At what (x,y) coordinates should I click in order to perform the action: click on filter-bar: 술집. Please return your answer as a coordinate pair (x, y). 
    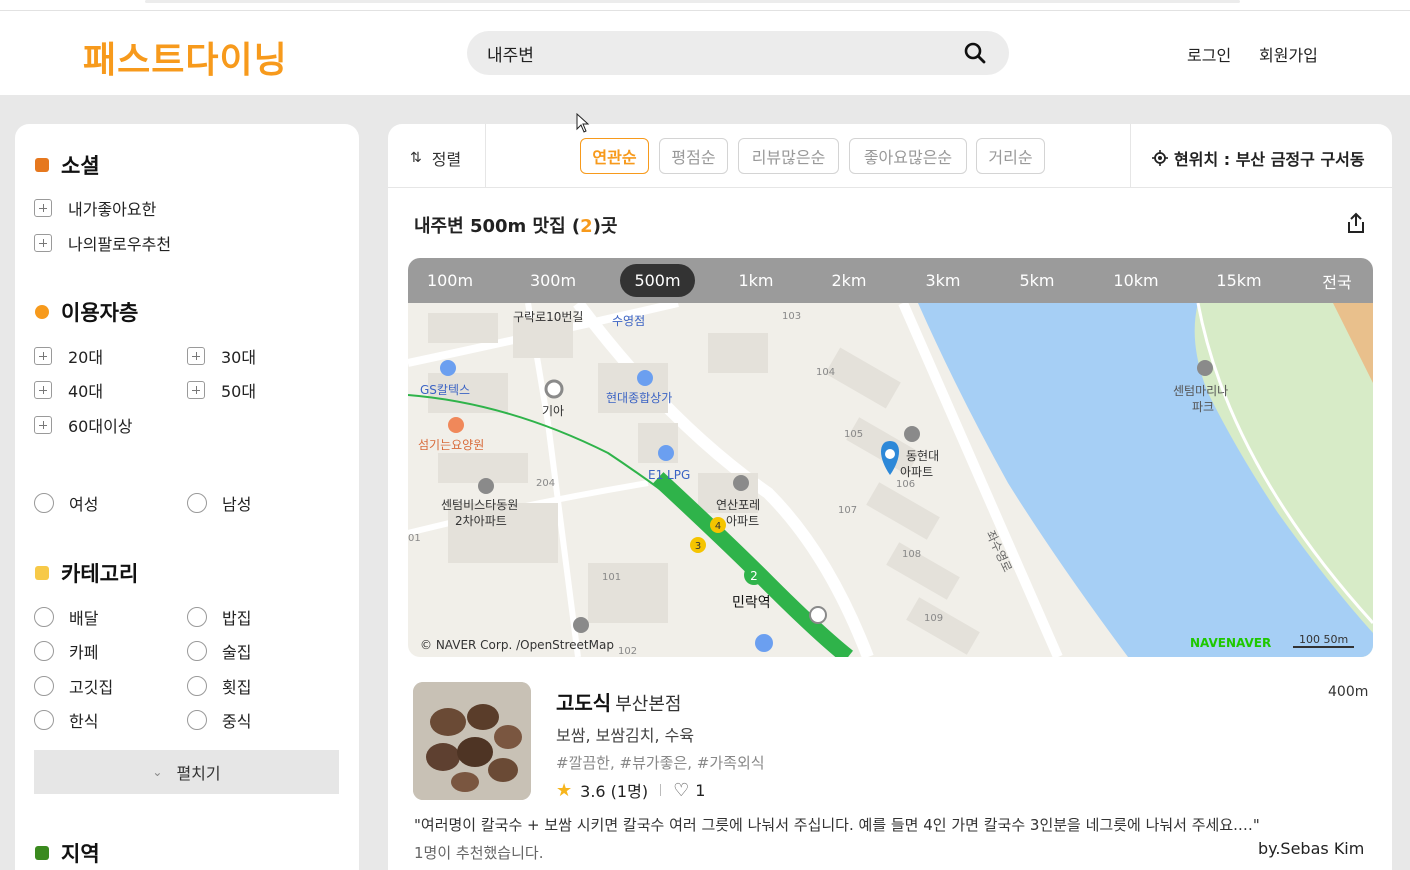
    Looking at the image, I should click on (219, 651).